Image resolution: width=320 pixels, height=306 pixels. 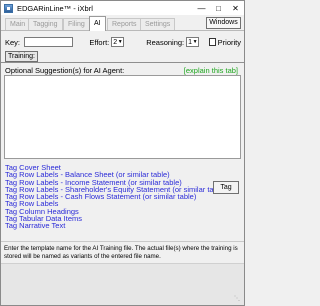 I want to click on reasoning-select: 1 ▼, so click(x=193, y=42).